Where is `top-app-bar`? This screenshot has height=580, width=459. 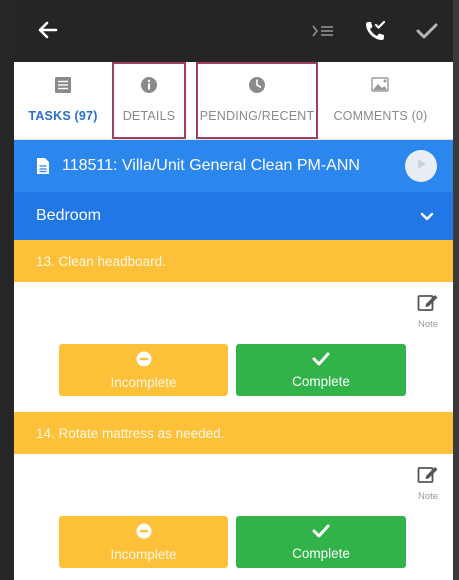 top-app-bar is located at coordinates (233, 31).